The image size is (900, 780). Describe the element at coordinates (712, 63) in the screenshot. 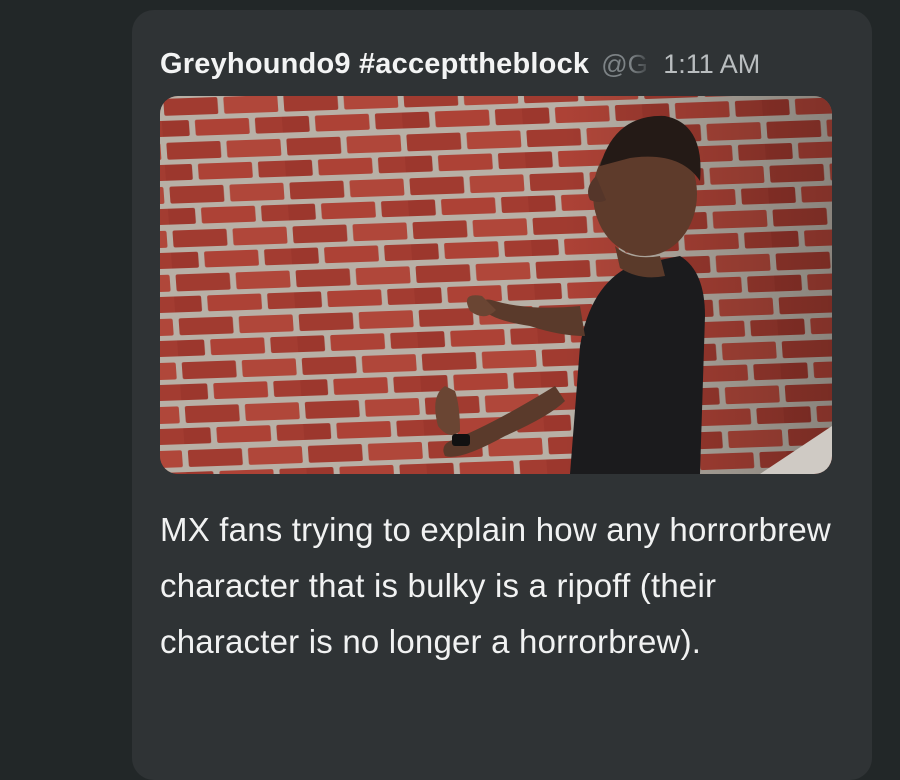

I see `timestamp: 1:11 AM` at that location.